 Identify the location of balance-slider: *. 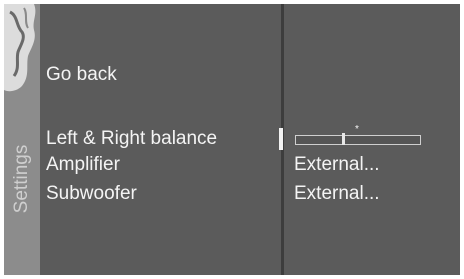
(358, 136).